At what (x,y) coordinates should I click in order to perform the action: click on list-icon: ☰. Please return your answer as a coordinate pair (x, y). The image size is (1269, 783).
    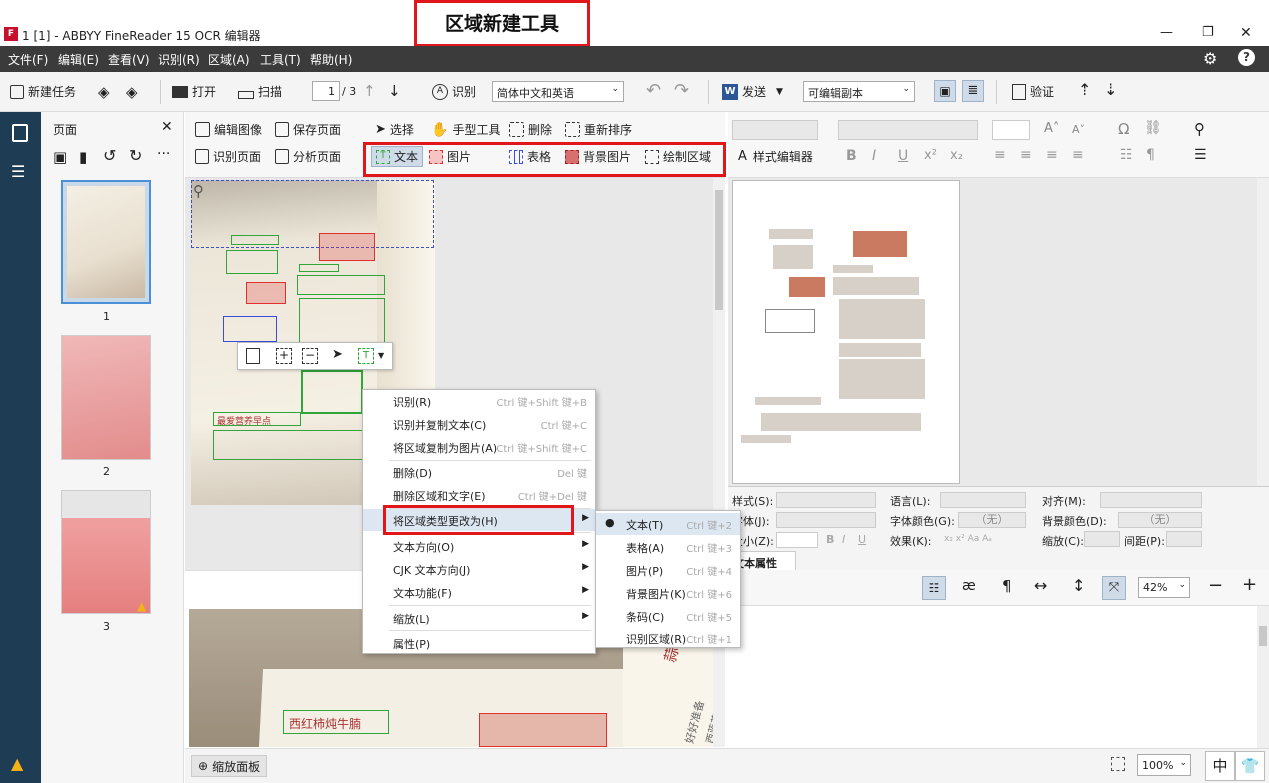
    Looking at the image, I should click on (18, 171).